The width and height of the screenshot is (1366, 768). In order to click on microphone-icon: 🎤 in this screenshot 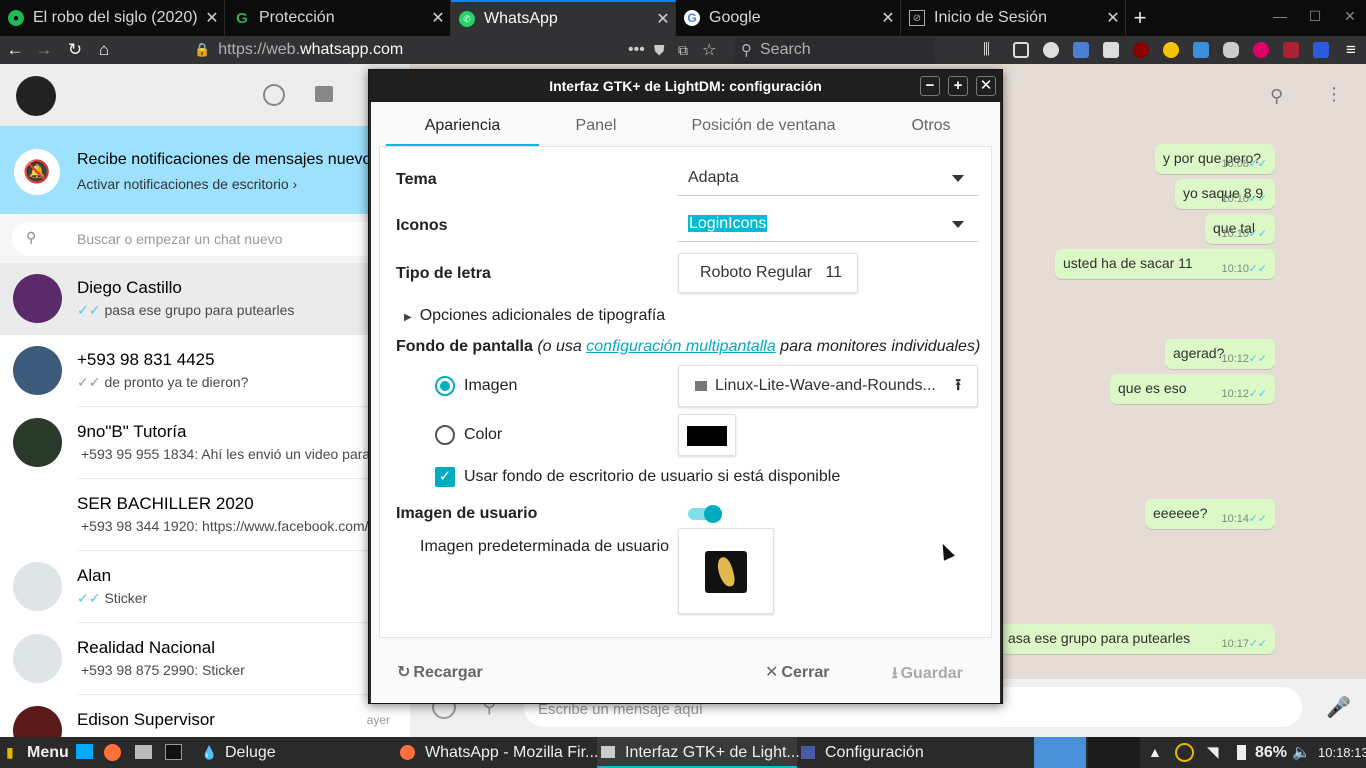, I will do `click(1338, 707)`.